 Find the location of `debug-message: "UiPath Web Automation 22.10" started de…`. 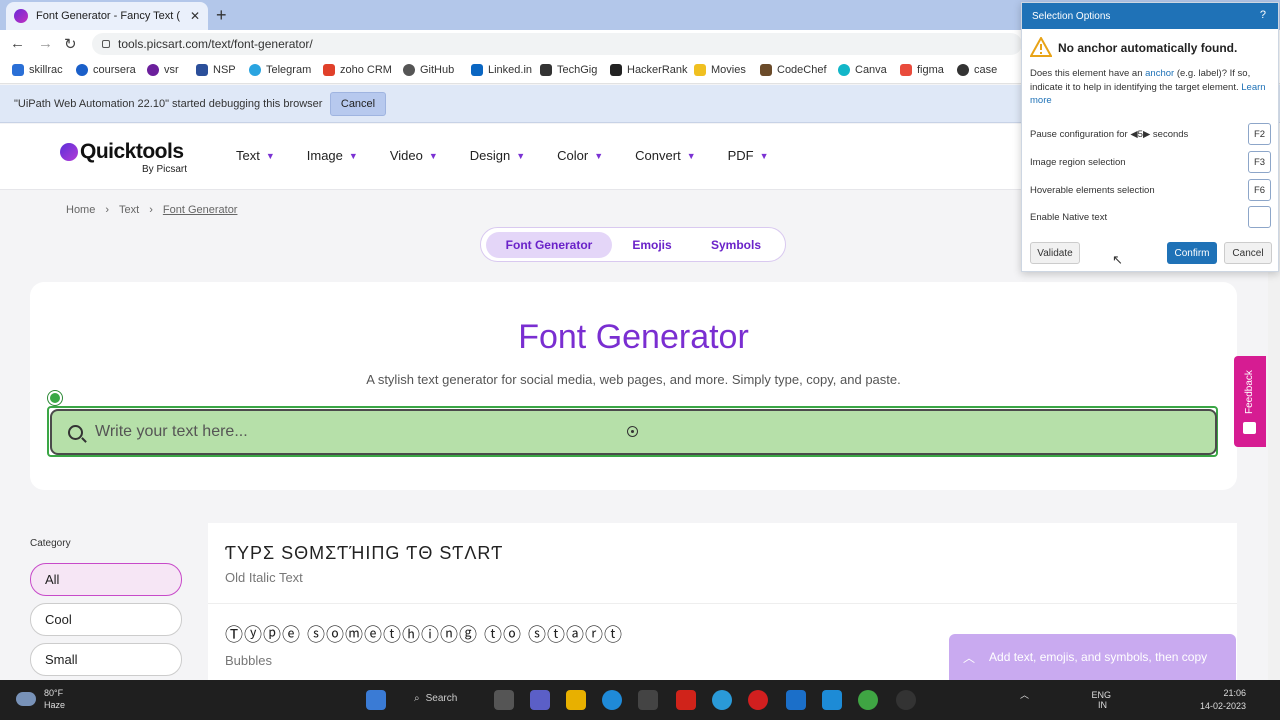

debug-message: "UiPath Web Automation 22.10" started de… is located at coordinates (168, 104).